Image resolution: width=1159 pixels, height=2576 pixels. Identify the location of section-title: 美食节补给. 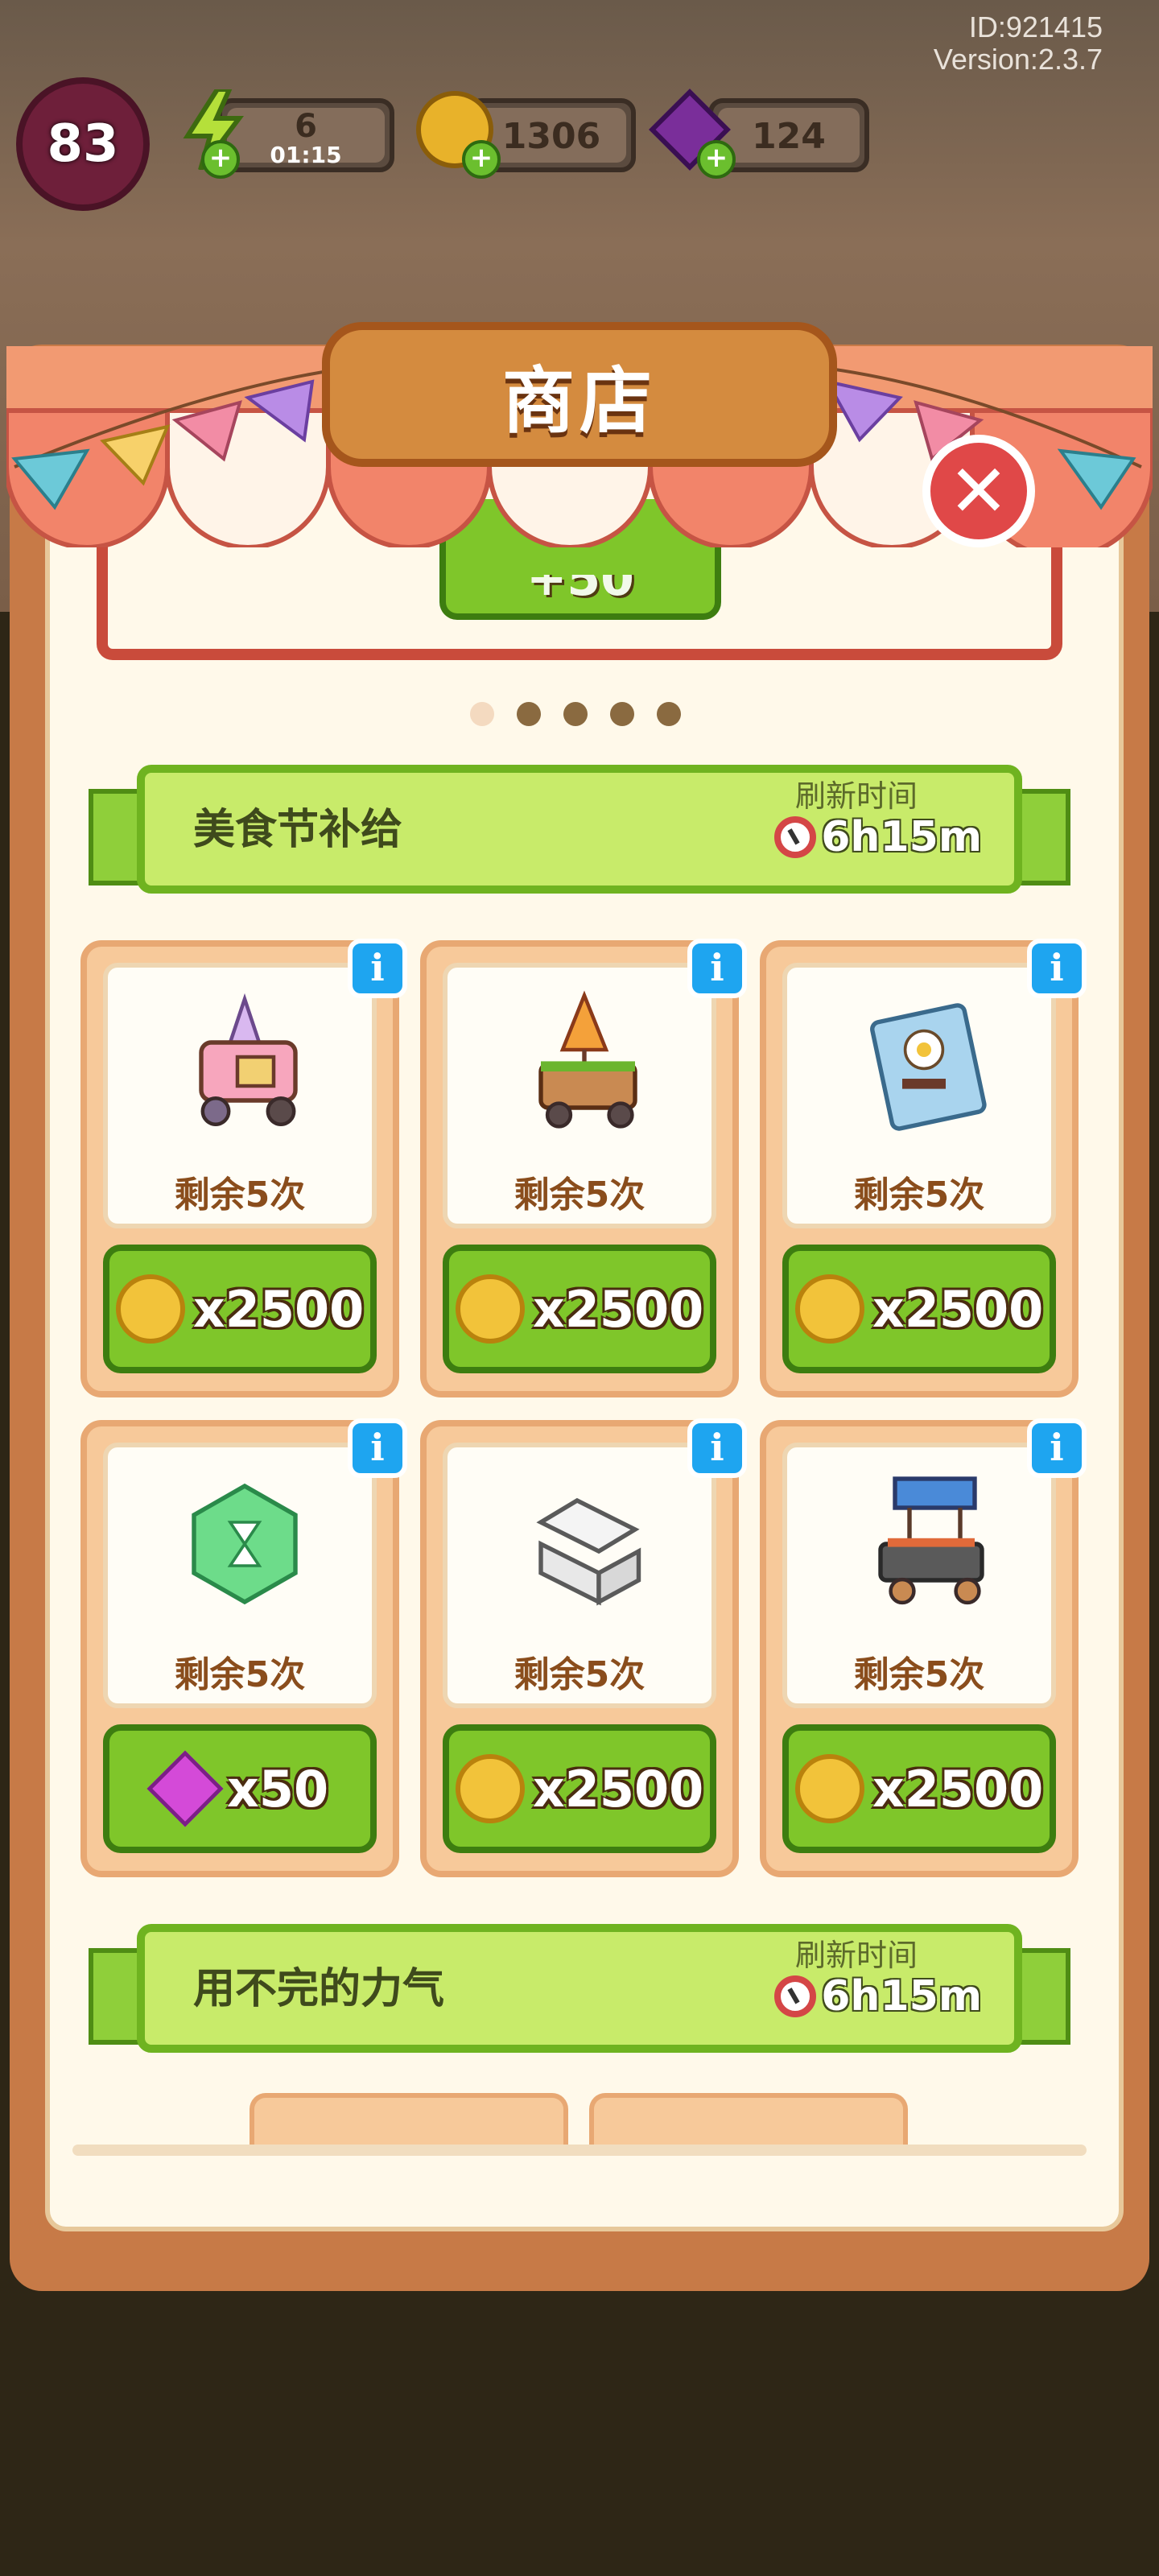
(298, 830).